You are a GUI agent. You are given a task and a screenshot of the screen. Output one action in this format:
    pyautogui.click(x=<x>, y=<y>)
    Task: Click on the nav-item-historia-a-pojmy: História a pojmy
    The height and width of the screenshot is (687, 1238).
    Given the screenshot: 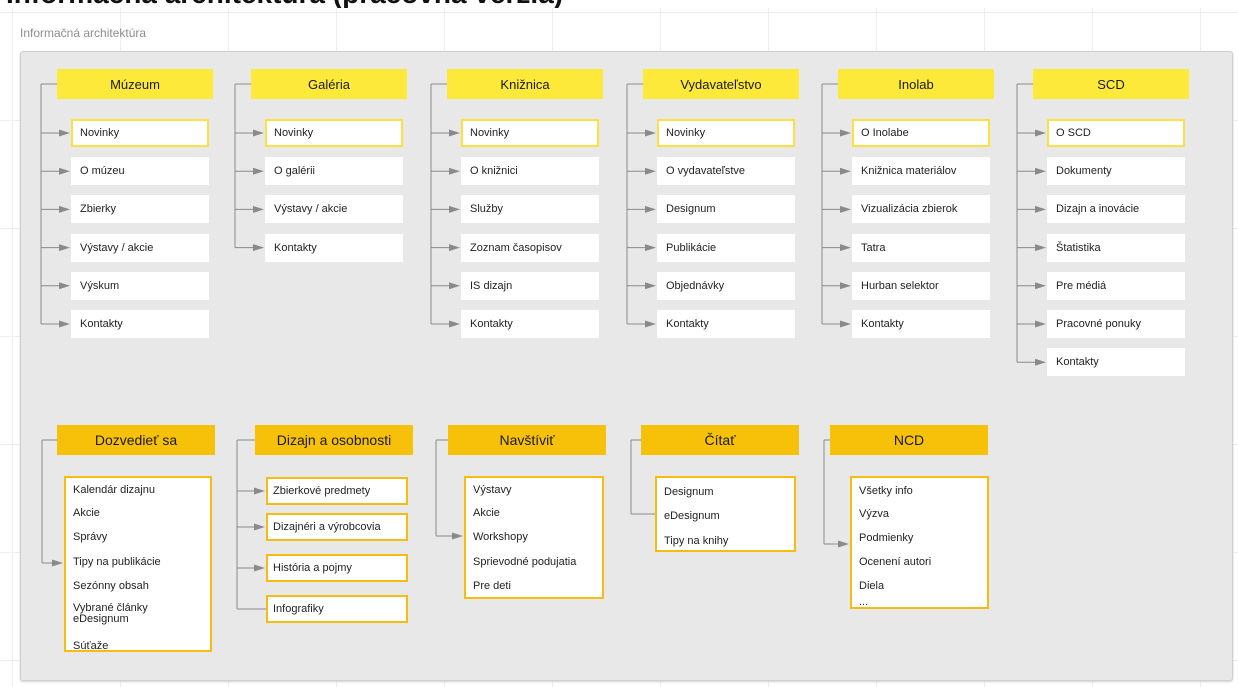 What is the action you would take?
    pyautogui.click(x=337, y=568)
    